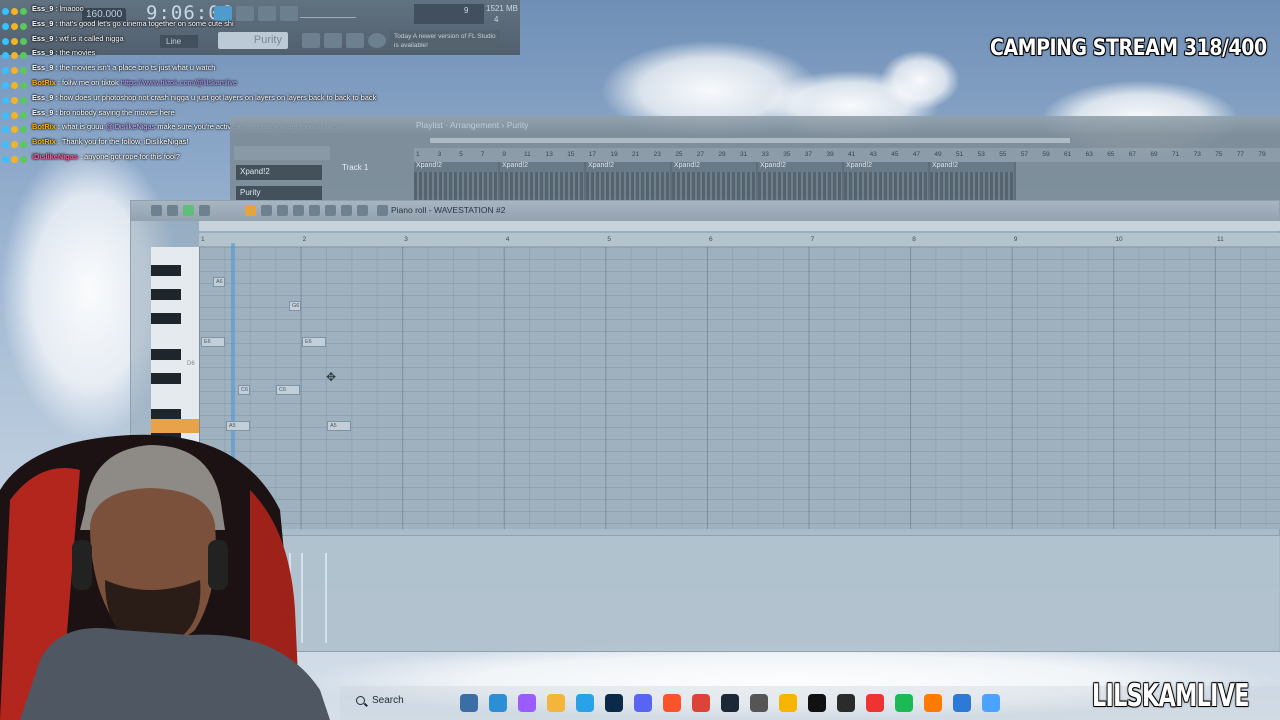  I want to click on ruler-number: 3, so click(439, 154).